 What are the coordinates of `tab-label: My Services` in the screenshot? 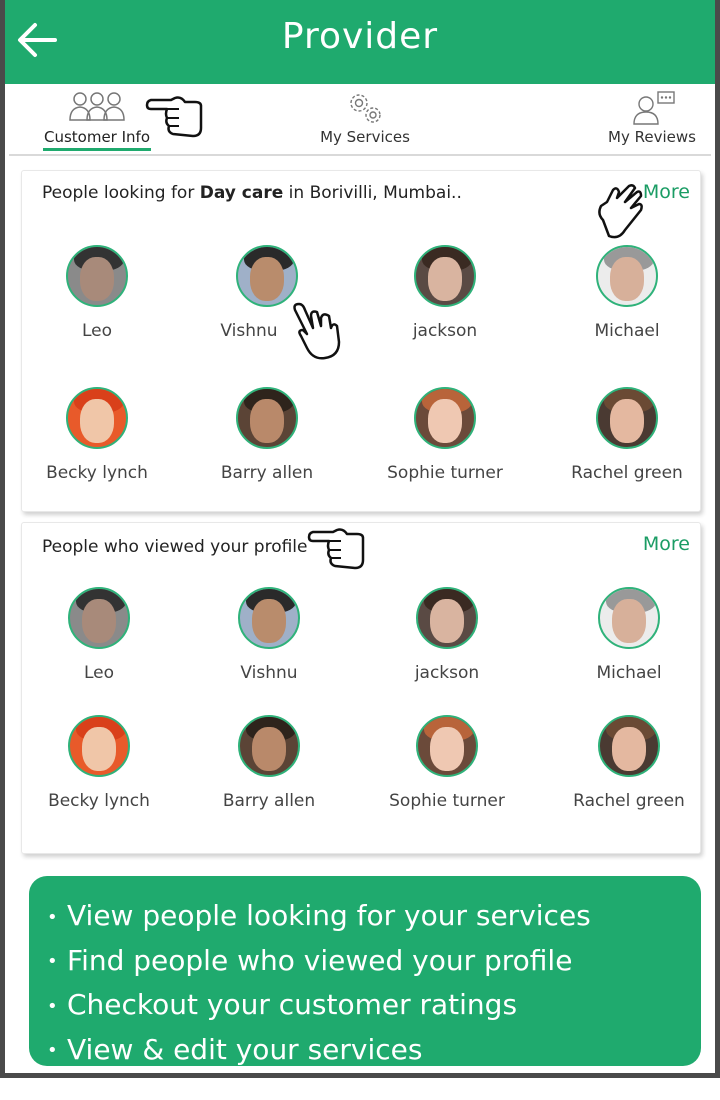 It's located at (365, 137).